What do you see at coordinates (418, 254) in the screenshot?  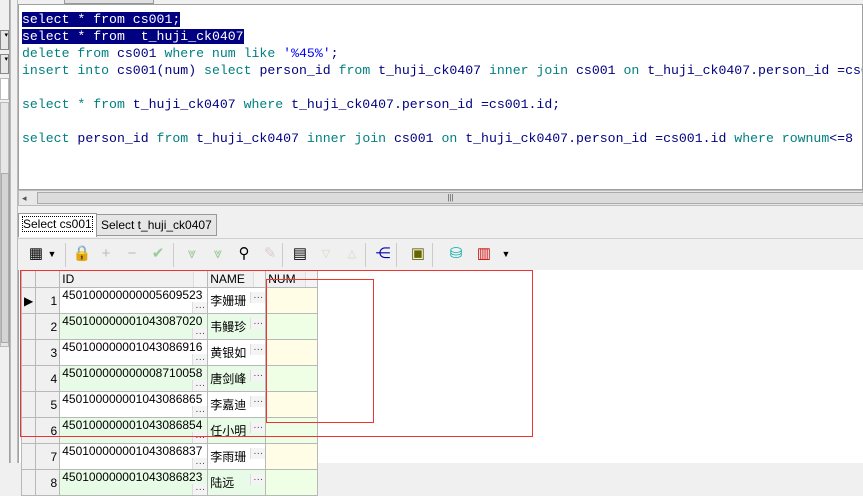 I see `save-icon: ▣` at bounding box center [418, 254].